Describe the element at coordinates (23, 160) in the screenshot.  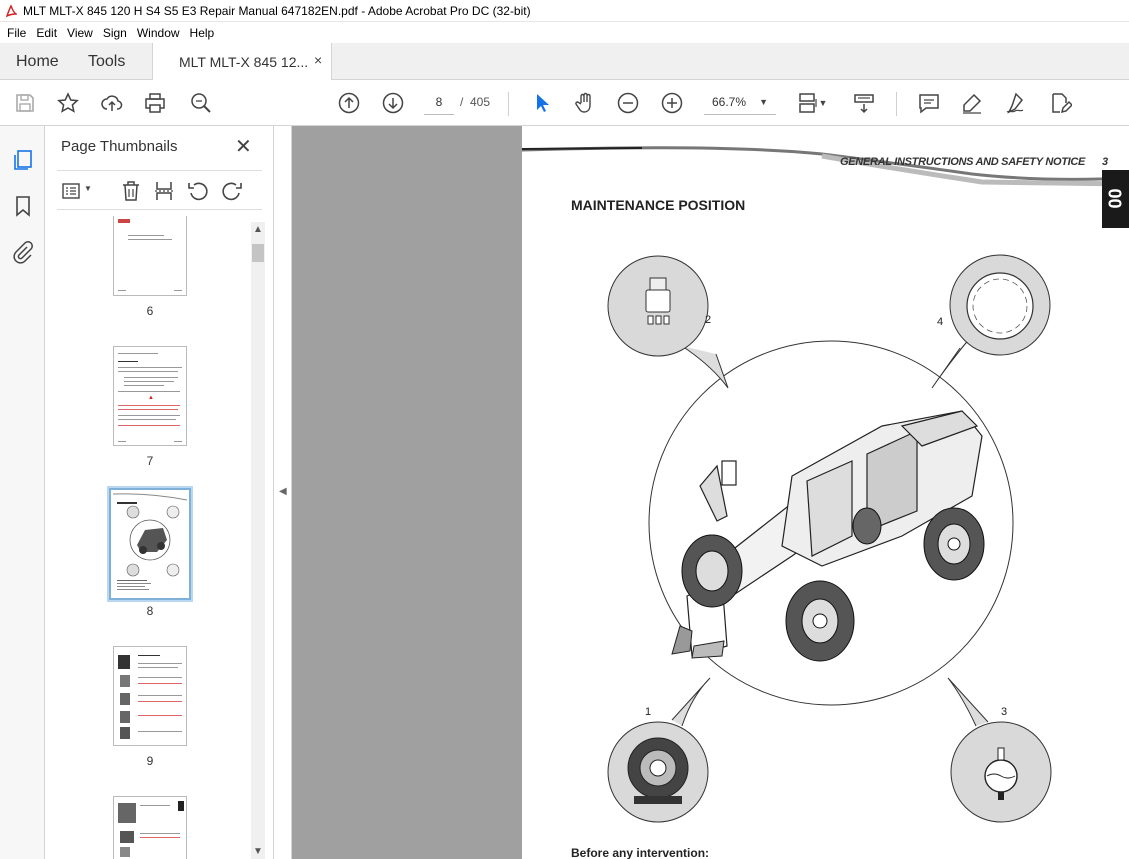
I see `page-thumbnails-icon` at that location.